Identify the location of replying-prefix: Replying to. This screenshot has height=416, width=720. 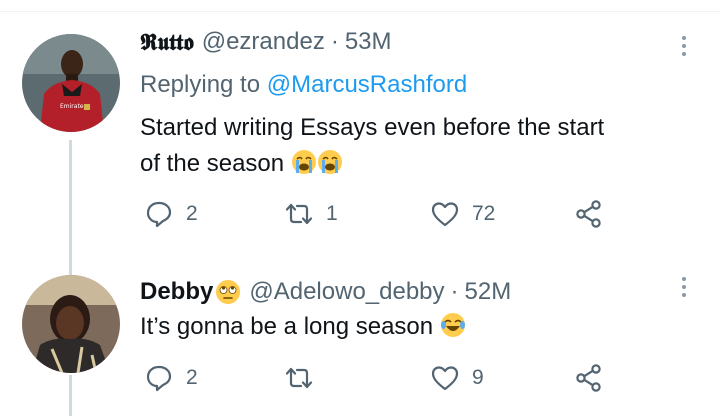
(200, 84).